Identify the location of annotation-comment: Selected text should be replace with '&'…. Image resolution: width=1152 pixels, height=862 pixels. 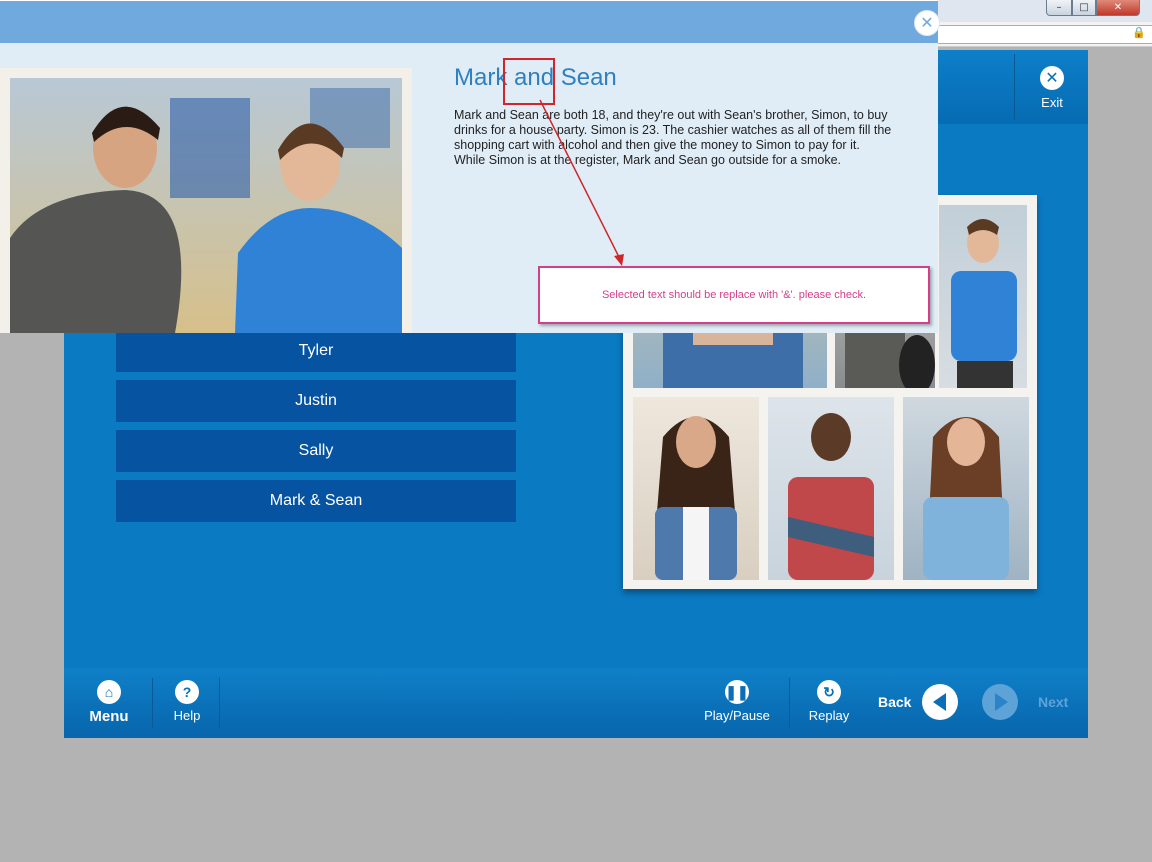
(734, 295).